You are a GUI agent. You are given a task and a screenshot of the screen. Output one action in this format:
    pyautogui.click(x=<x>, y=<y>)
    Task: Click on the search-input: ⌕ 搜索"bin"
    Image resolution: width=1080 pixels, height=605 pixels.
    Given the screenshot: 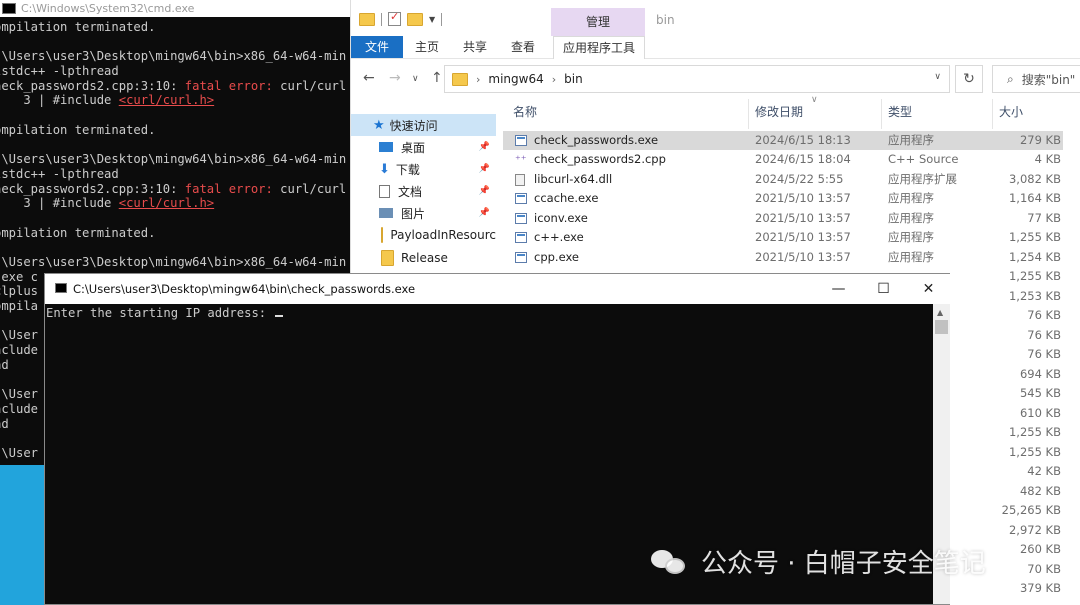 What is the action you would take?
    pyautogui.click(x=1036, y=79)
    